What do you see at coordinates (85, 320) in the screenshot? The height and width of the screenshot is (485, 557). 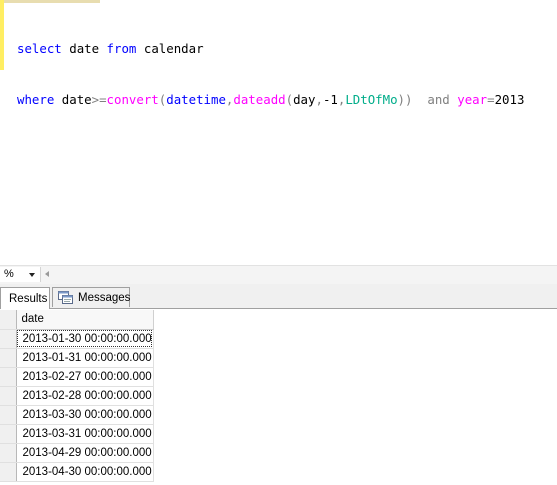 I see `column-header-date: date` at bounding box center [85, 320].